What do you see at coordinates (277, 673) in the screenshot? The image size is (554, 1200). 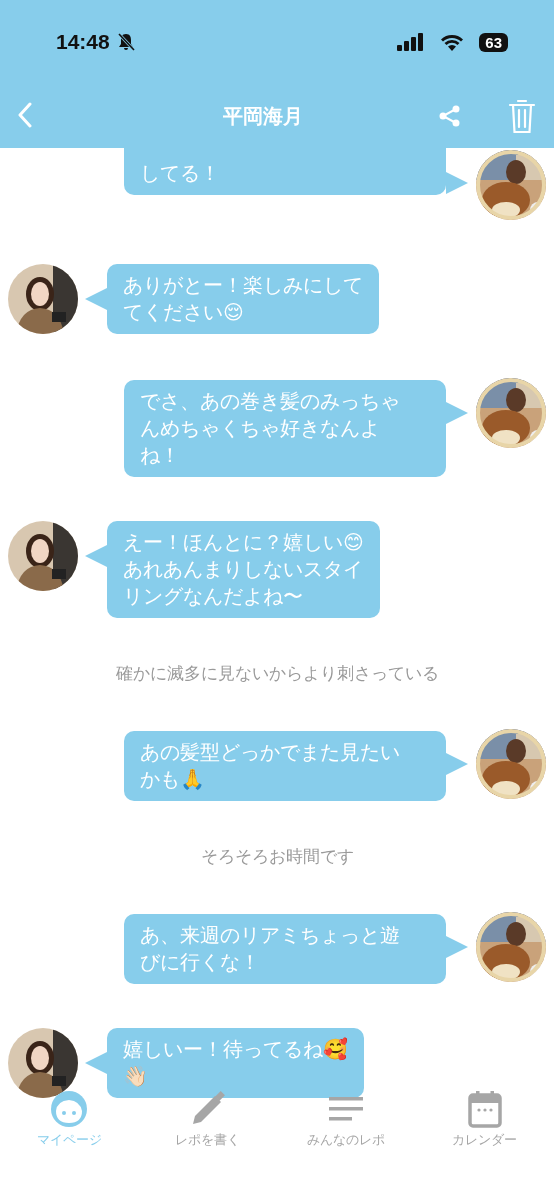 I see `system-message: 確かに滅多に見ないからより刺さっている` at bounding box center [277, 673].